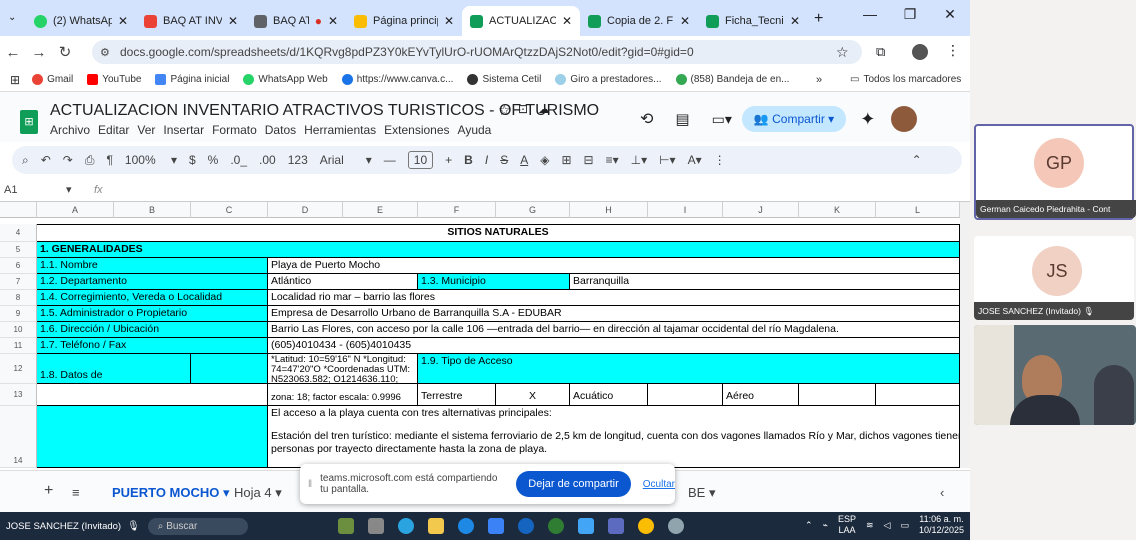 The image size is (1136, 540). Describe the element at coordinates (639, 160) in the screenshot. I see `vertical-align-icon: ⊥▾` at that location.